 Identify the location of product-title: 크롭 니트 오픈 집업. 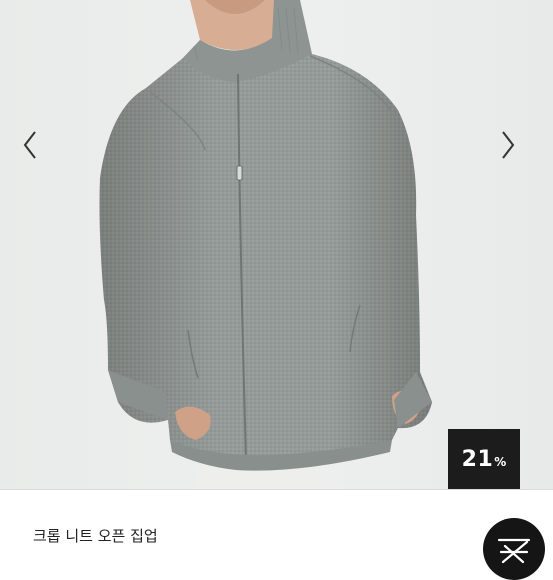
(95, 535).